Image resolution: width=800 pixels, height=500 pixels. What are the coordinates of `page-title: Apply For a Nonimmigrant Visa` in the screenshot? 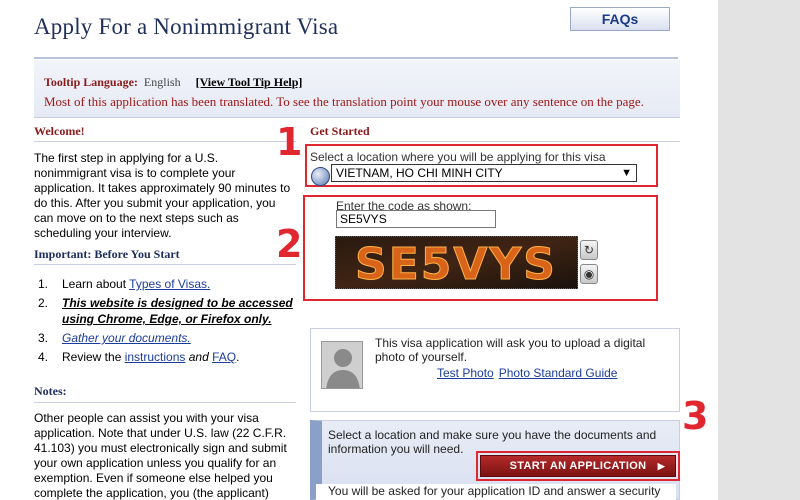 It's located at (186, 26).